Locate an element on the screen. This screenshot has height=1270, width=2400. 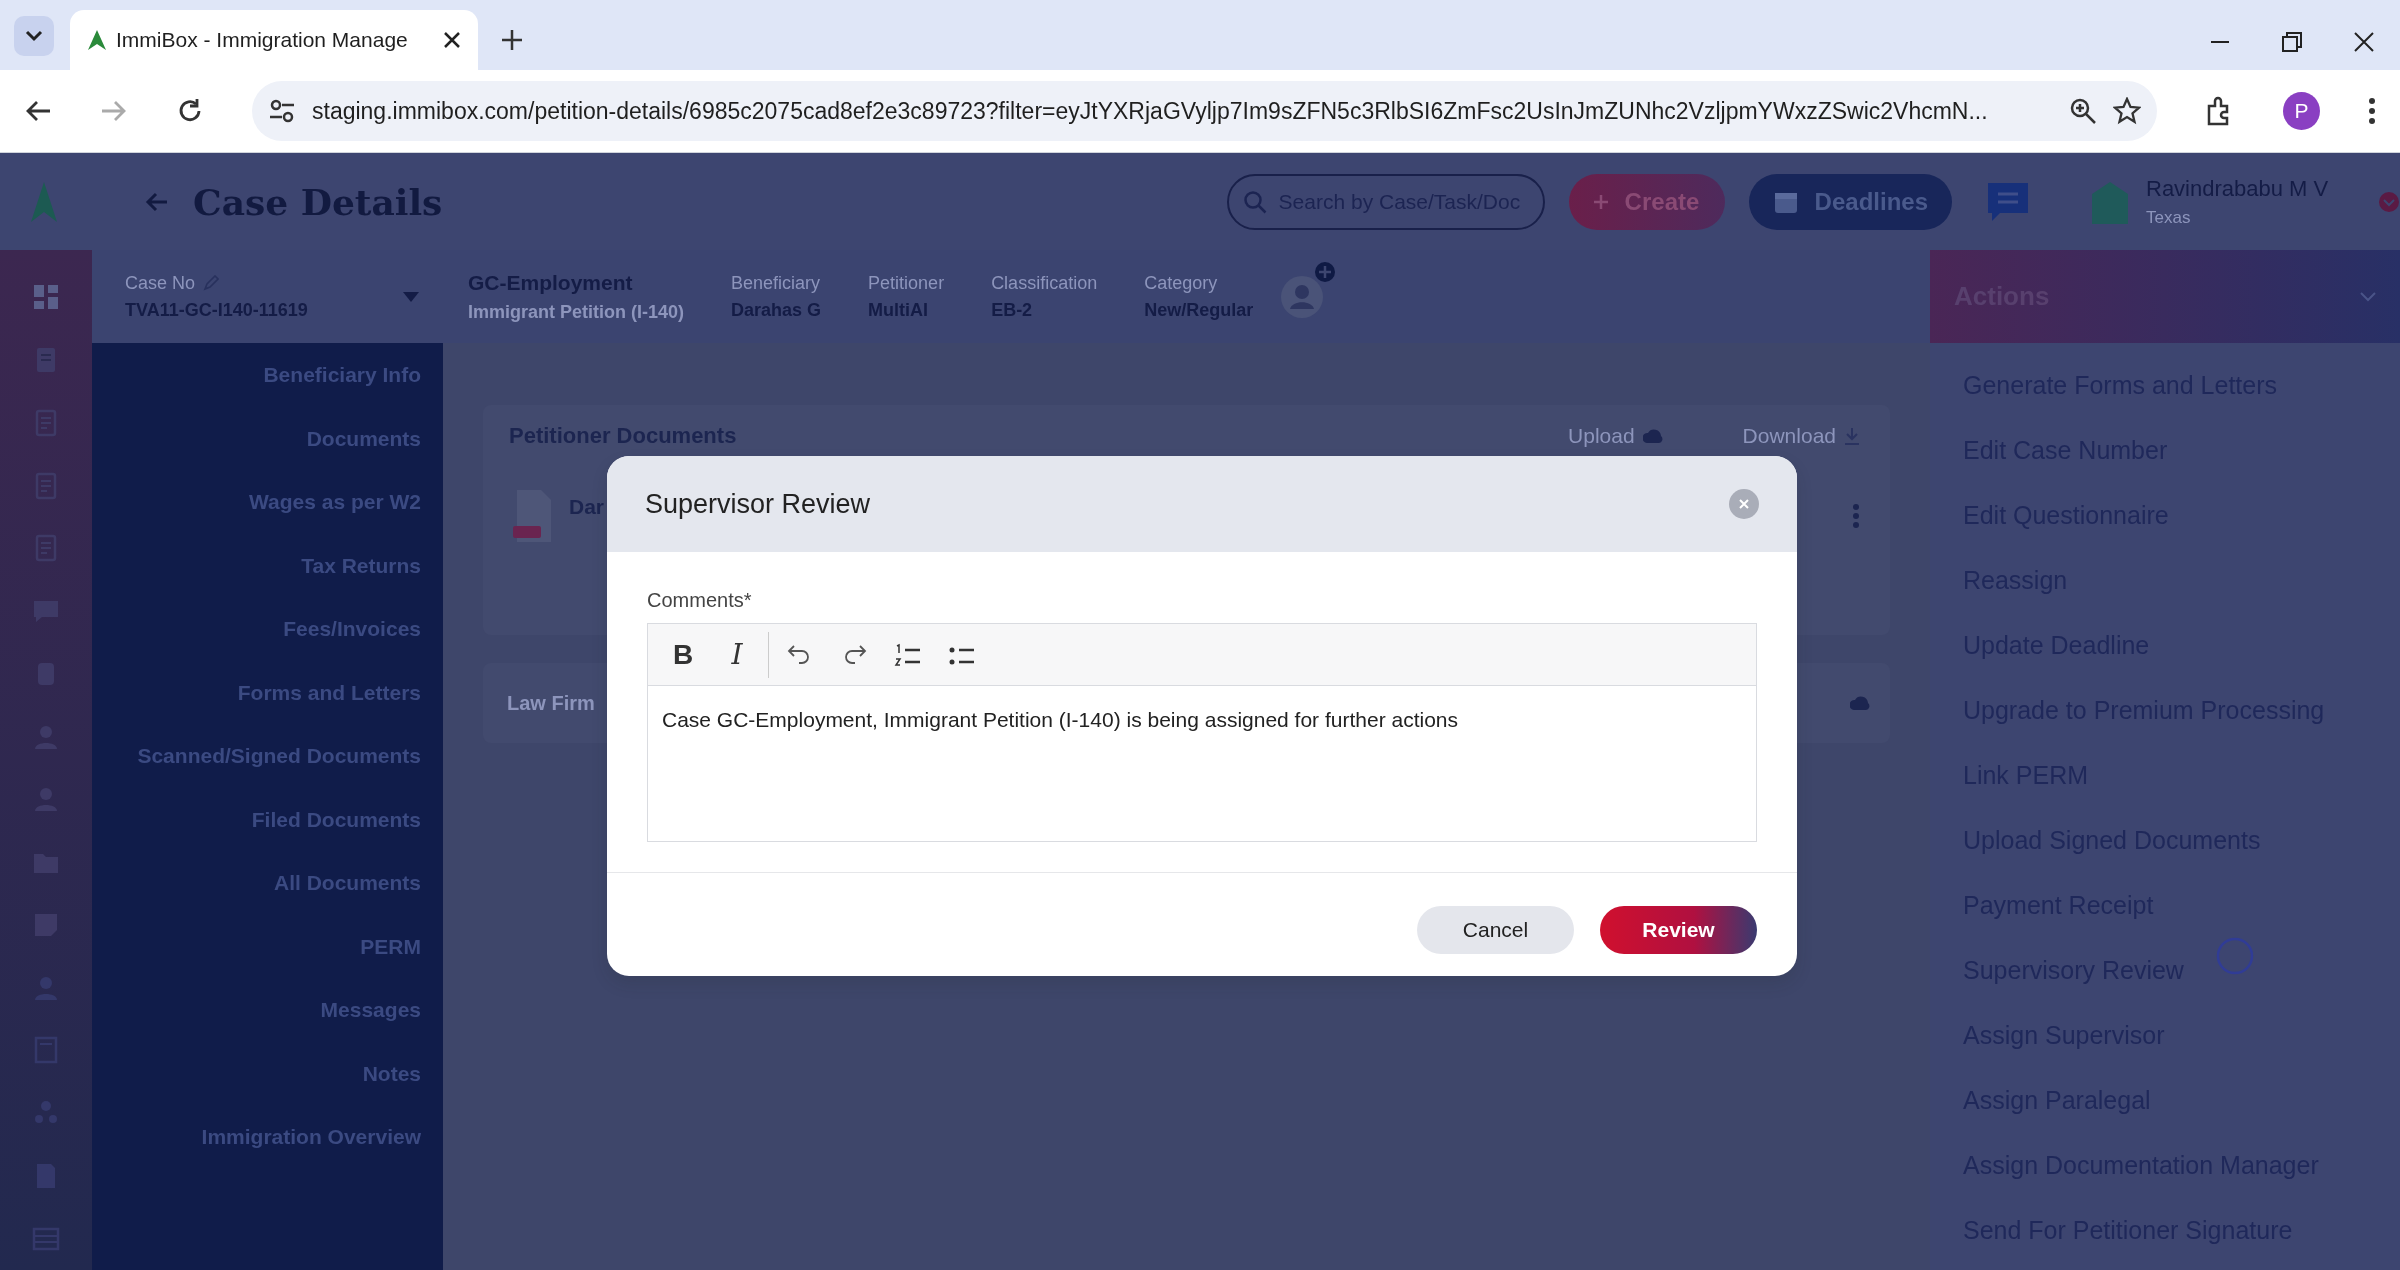
sidebar-item: Fees/Invoices is located at coordinates (267, 629).